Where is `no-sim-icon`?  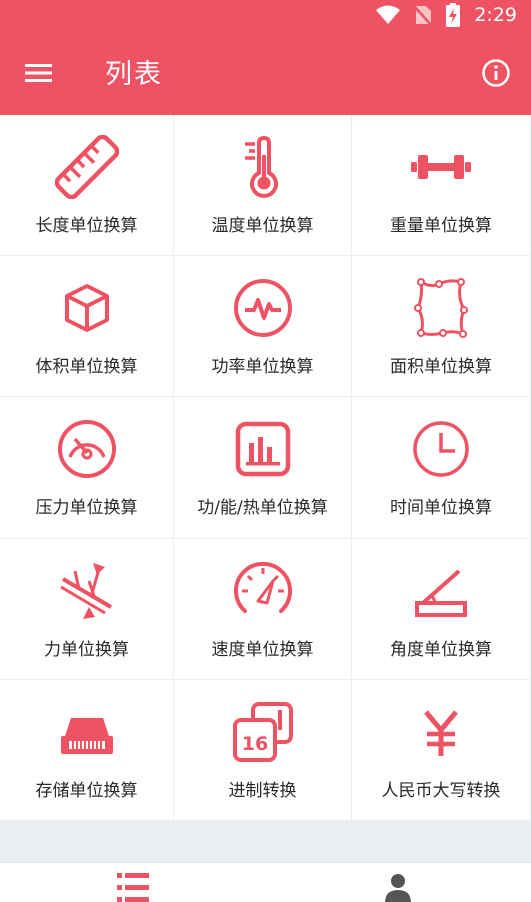 no-sim-icon is located at coordinates (423, 16).